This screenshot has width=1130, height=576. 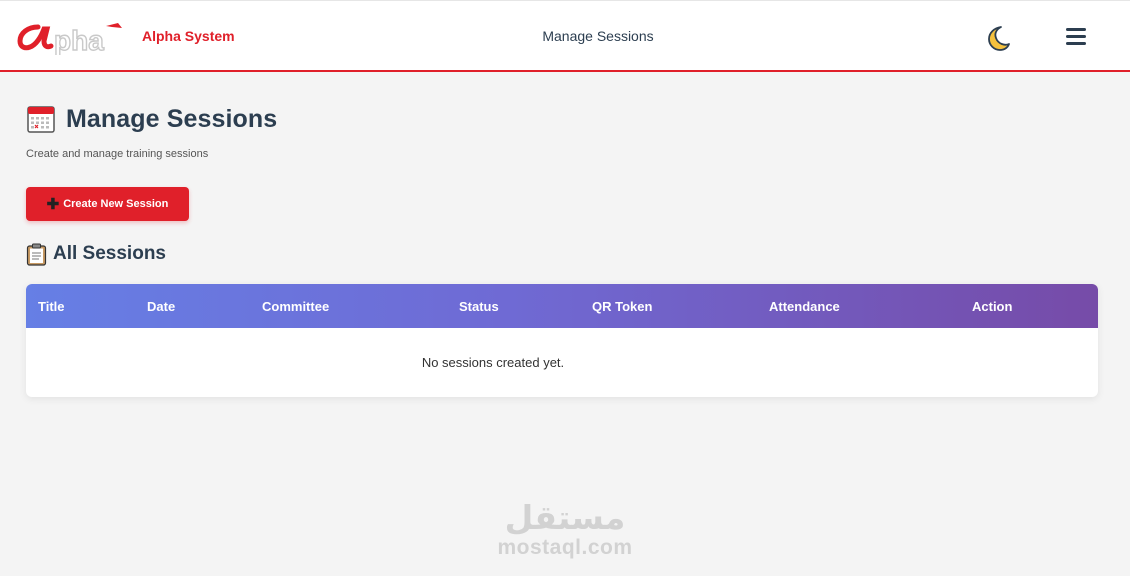 I want to click on empty-sessions-message: No sessions created yet., so click(x=493, y=362).